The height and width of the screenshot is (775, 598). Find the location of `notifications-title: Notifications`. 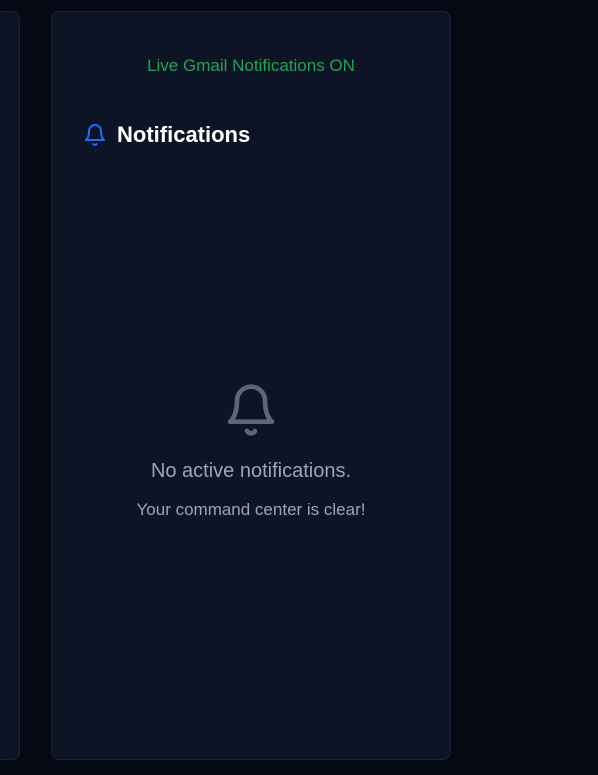

notifications-title: Notifications is located at coordinates (184, 134).